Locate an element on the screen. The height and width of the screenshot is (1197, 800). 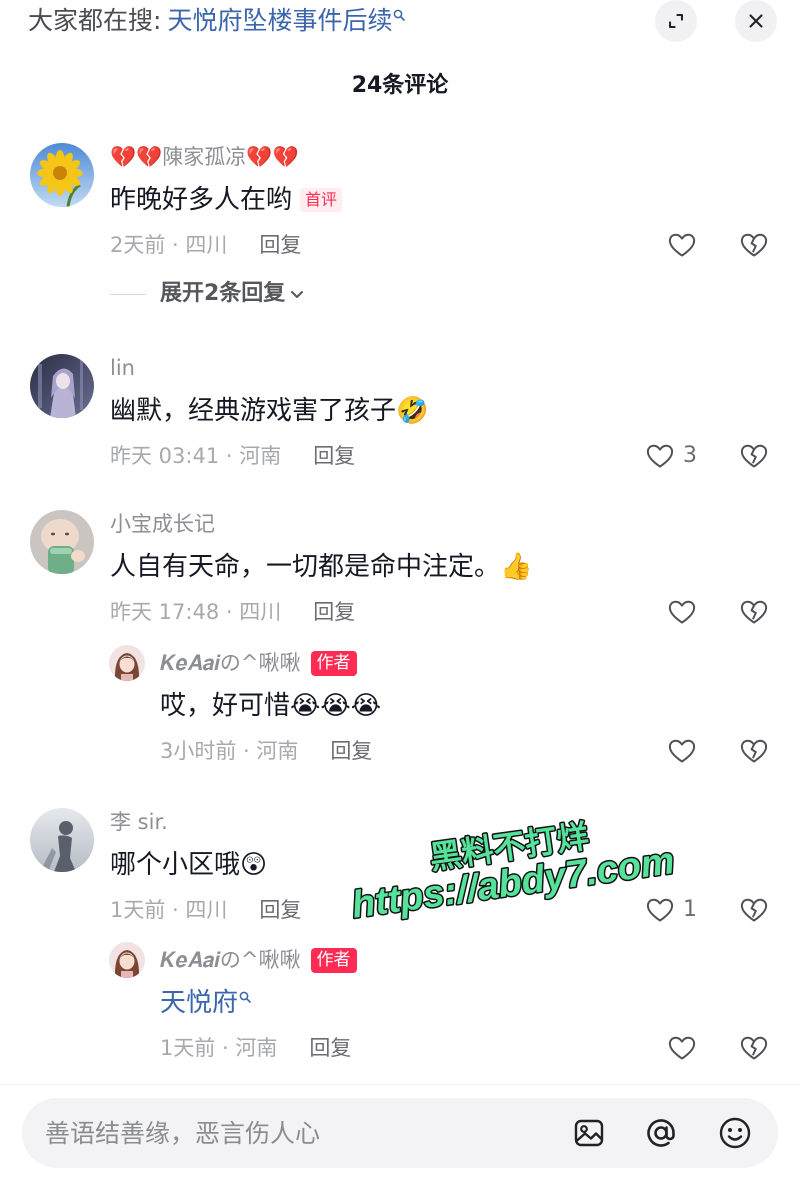
comment-body: 小宝成长记 人自有天命，一切都是命中注定。👍 昨天 17:48 · 四川 回复 is located at coordinates (370, 569).